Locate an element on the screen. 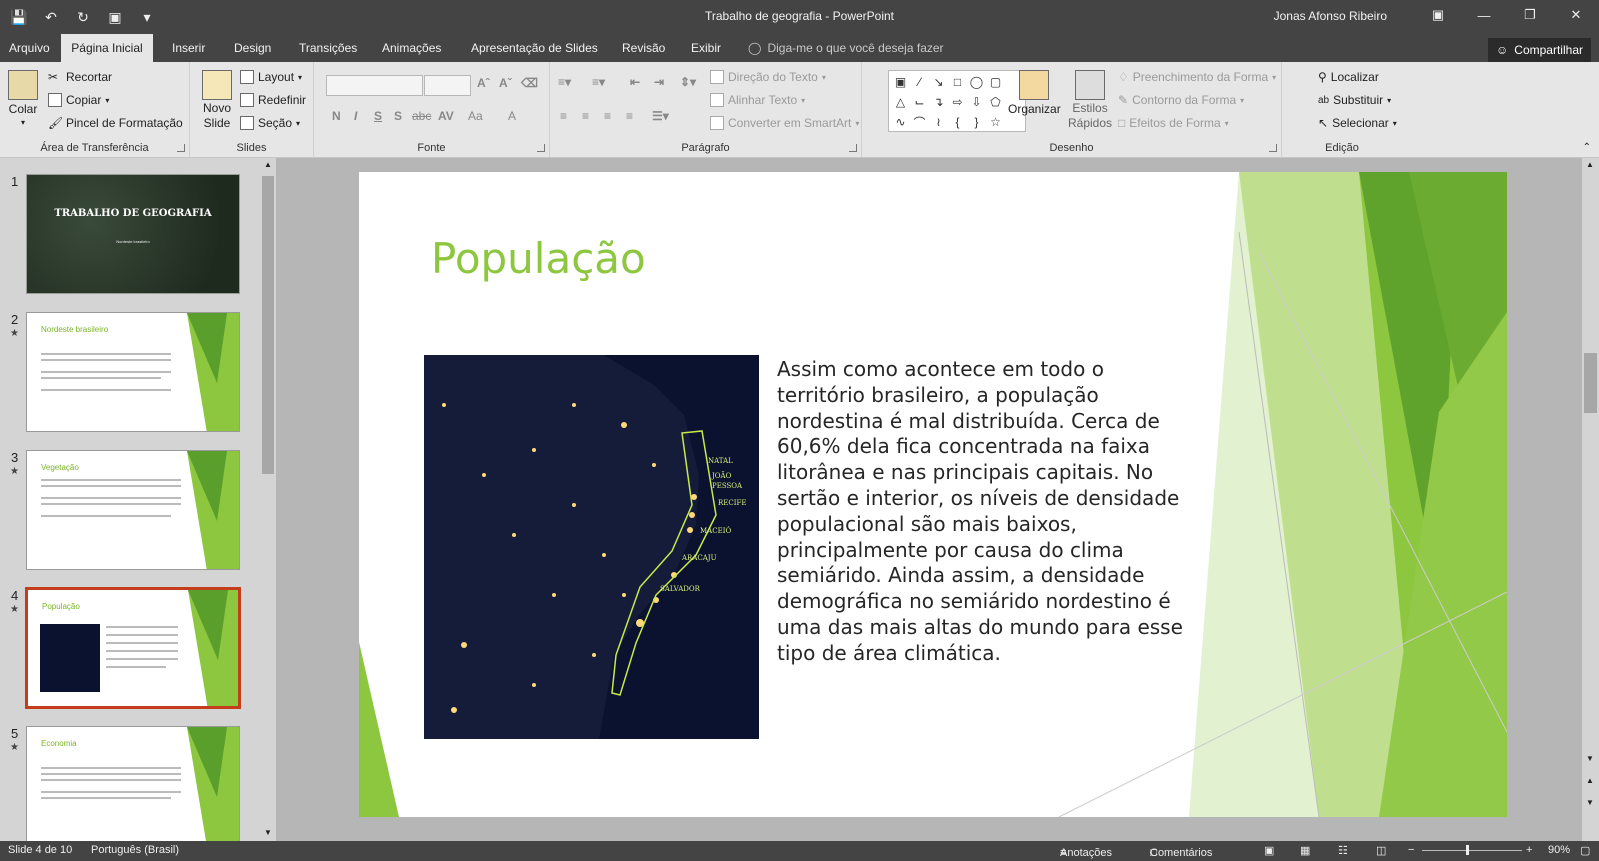  restore-icon: ❐ is located at coordinates (1530, 15).